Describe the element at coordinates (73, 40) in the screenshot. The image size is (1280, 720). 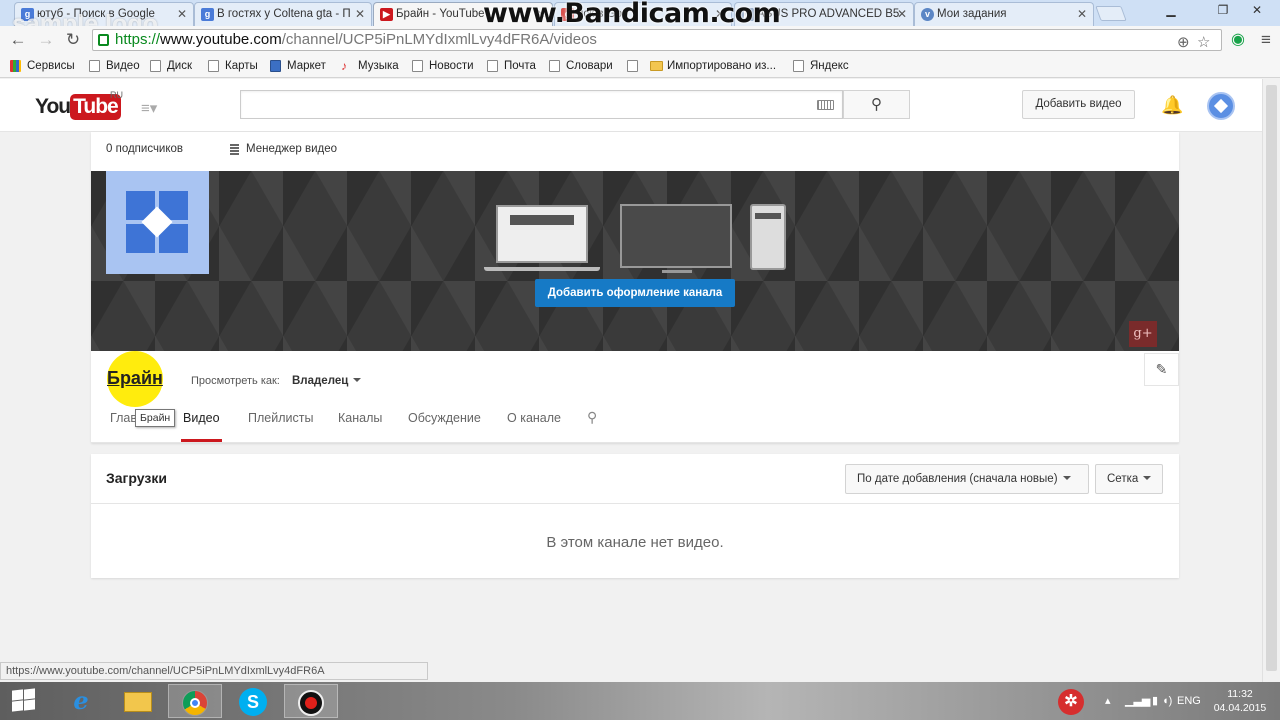
I see `reload-icon: ↻` at that location.